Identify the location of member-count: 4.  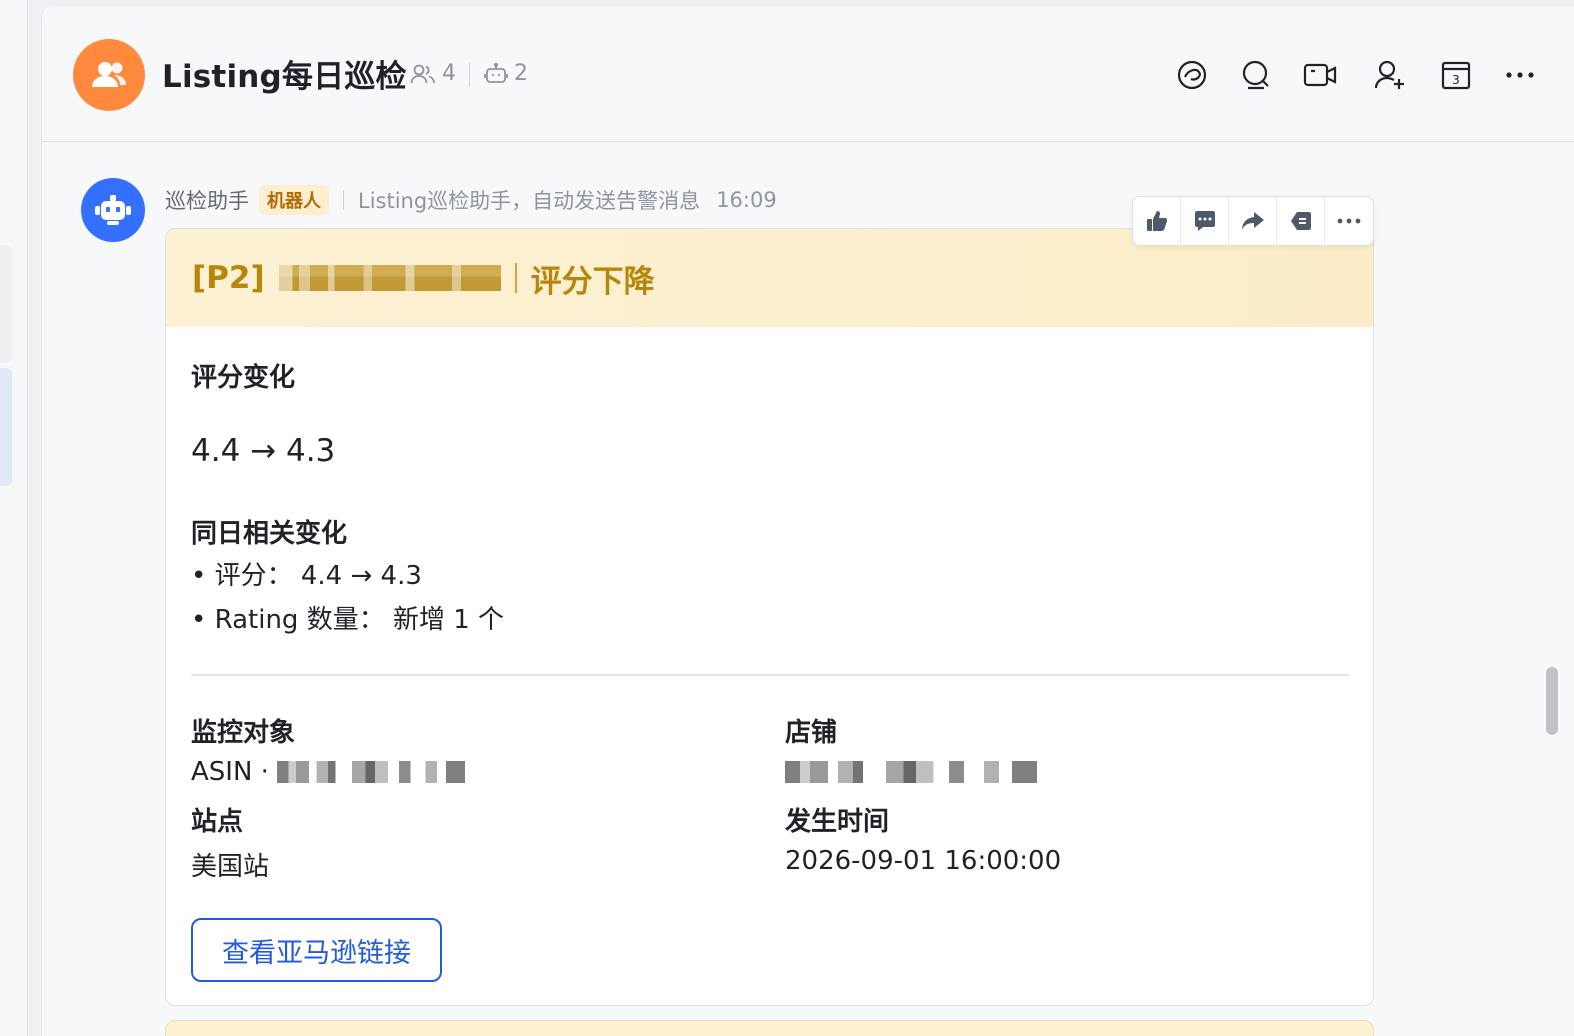
(433, 73).